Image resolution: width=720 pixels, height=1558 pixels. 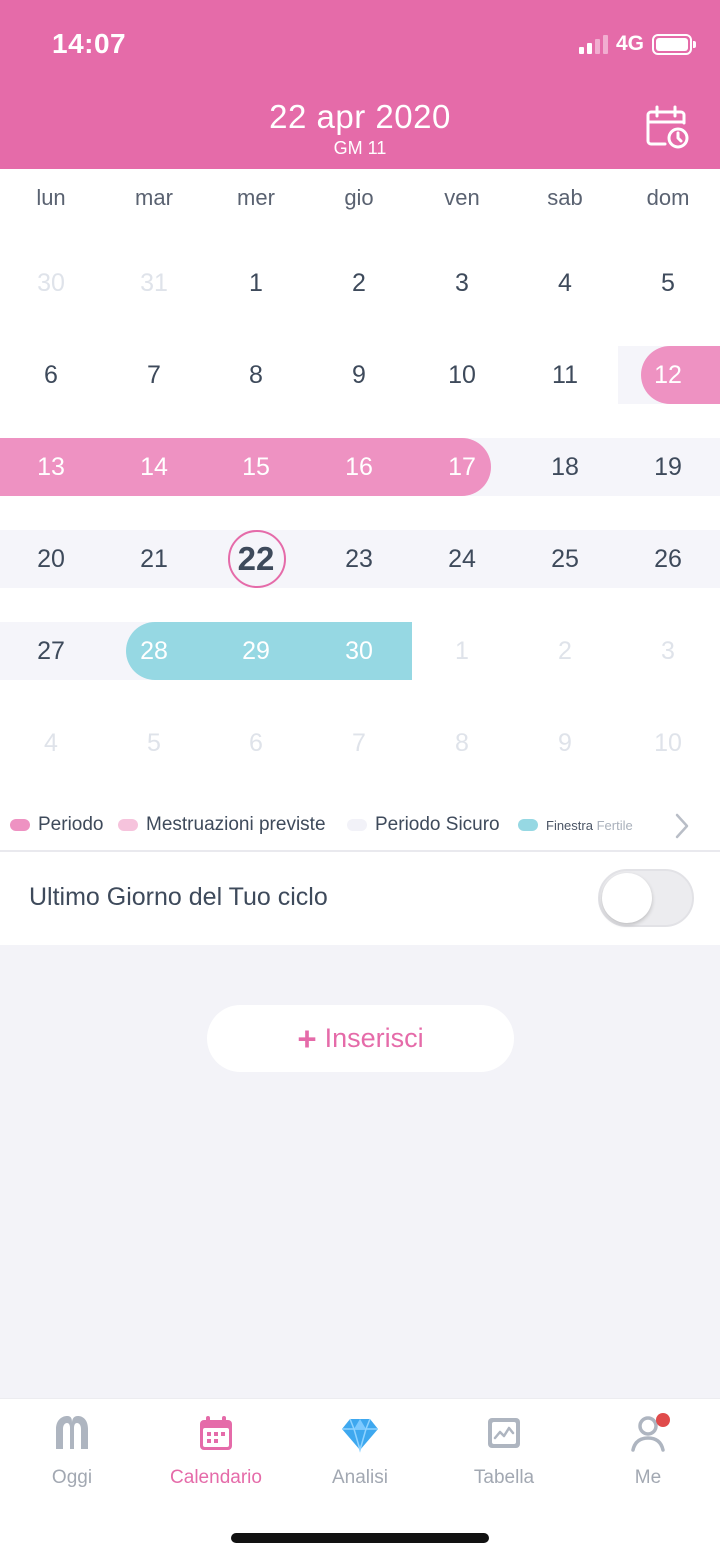 What do you see at coordinates (575, 825) in the screenshot?
I see `legend-fertile: Finestra Fertile` at bounding box center [575, 825].